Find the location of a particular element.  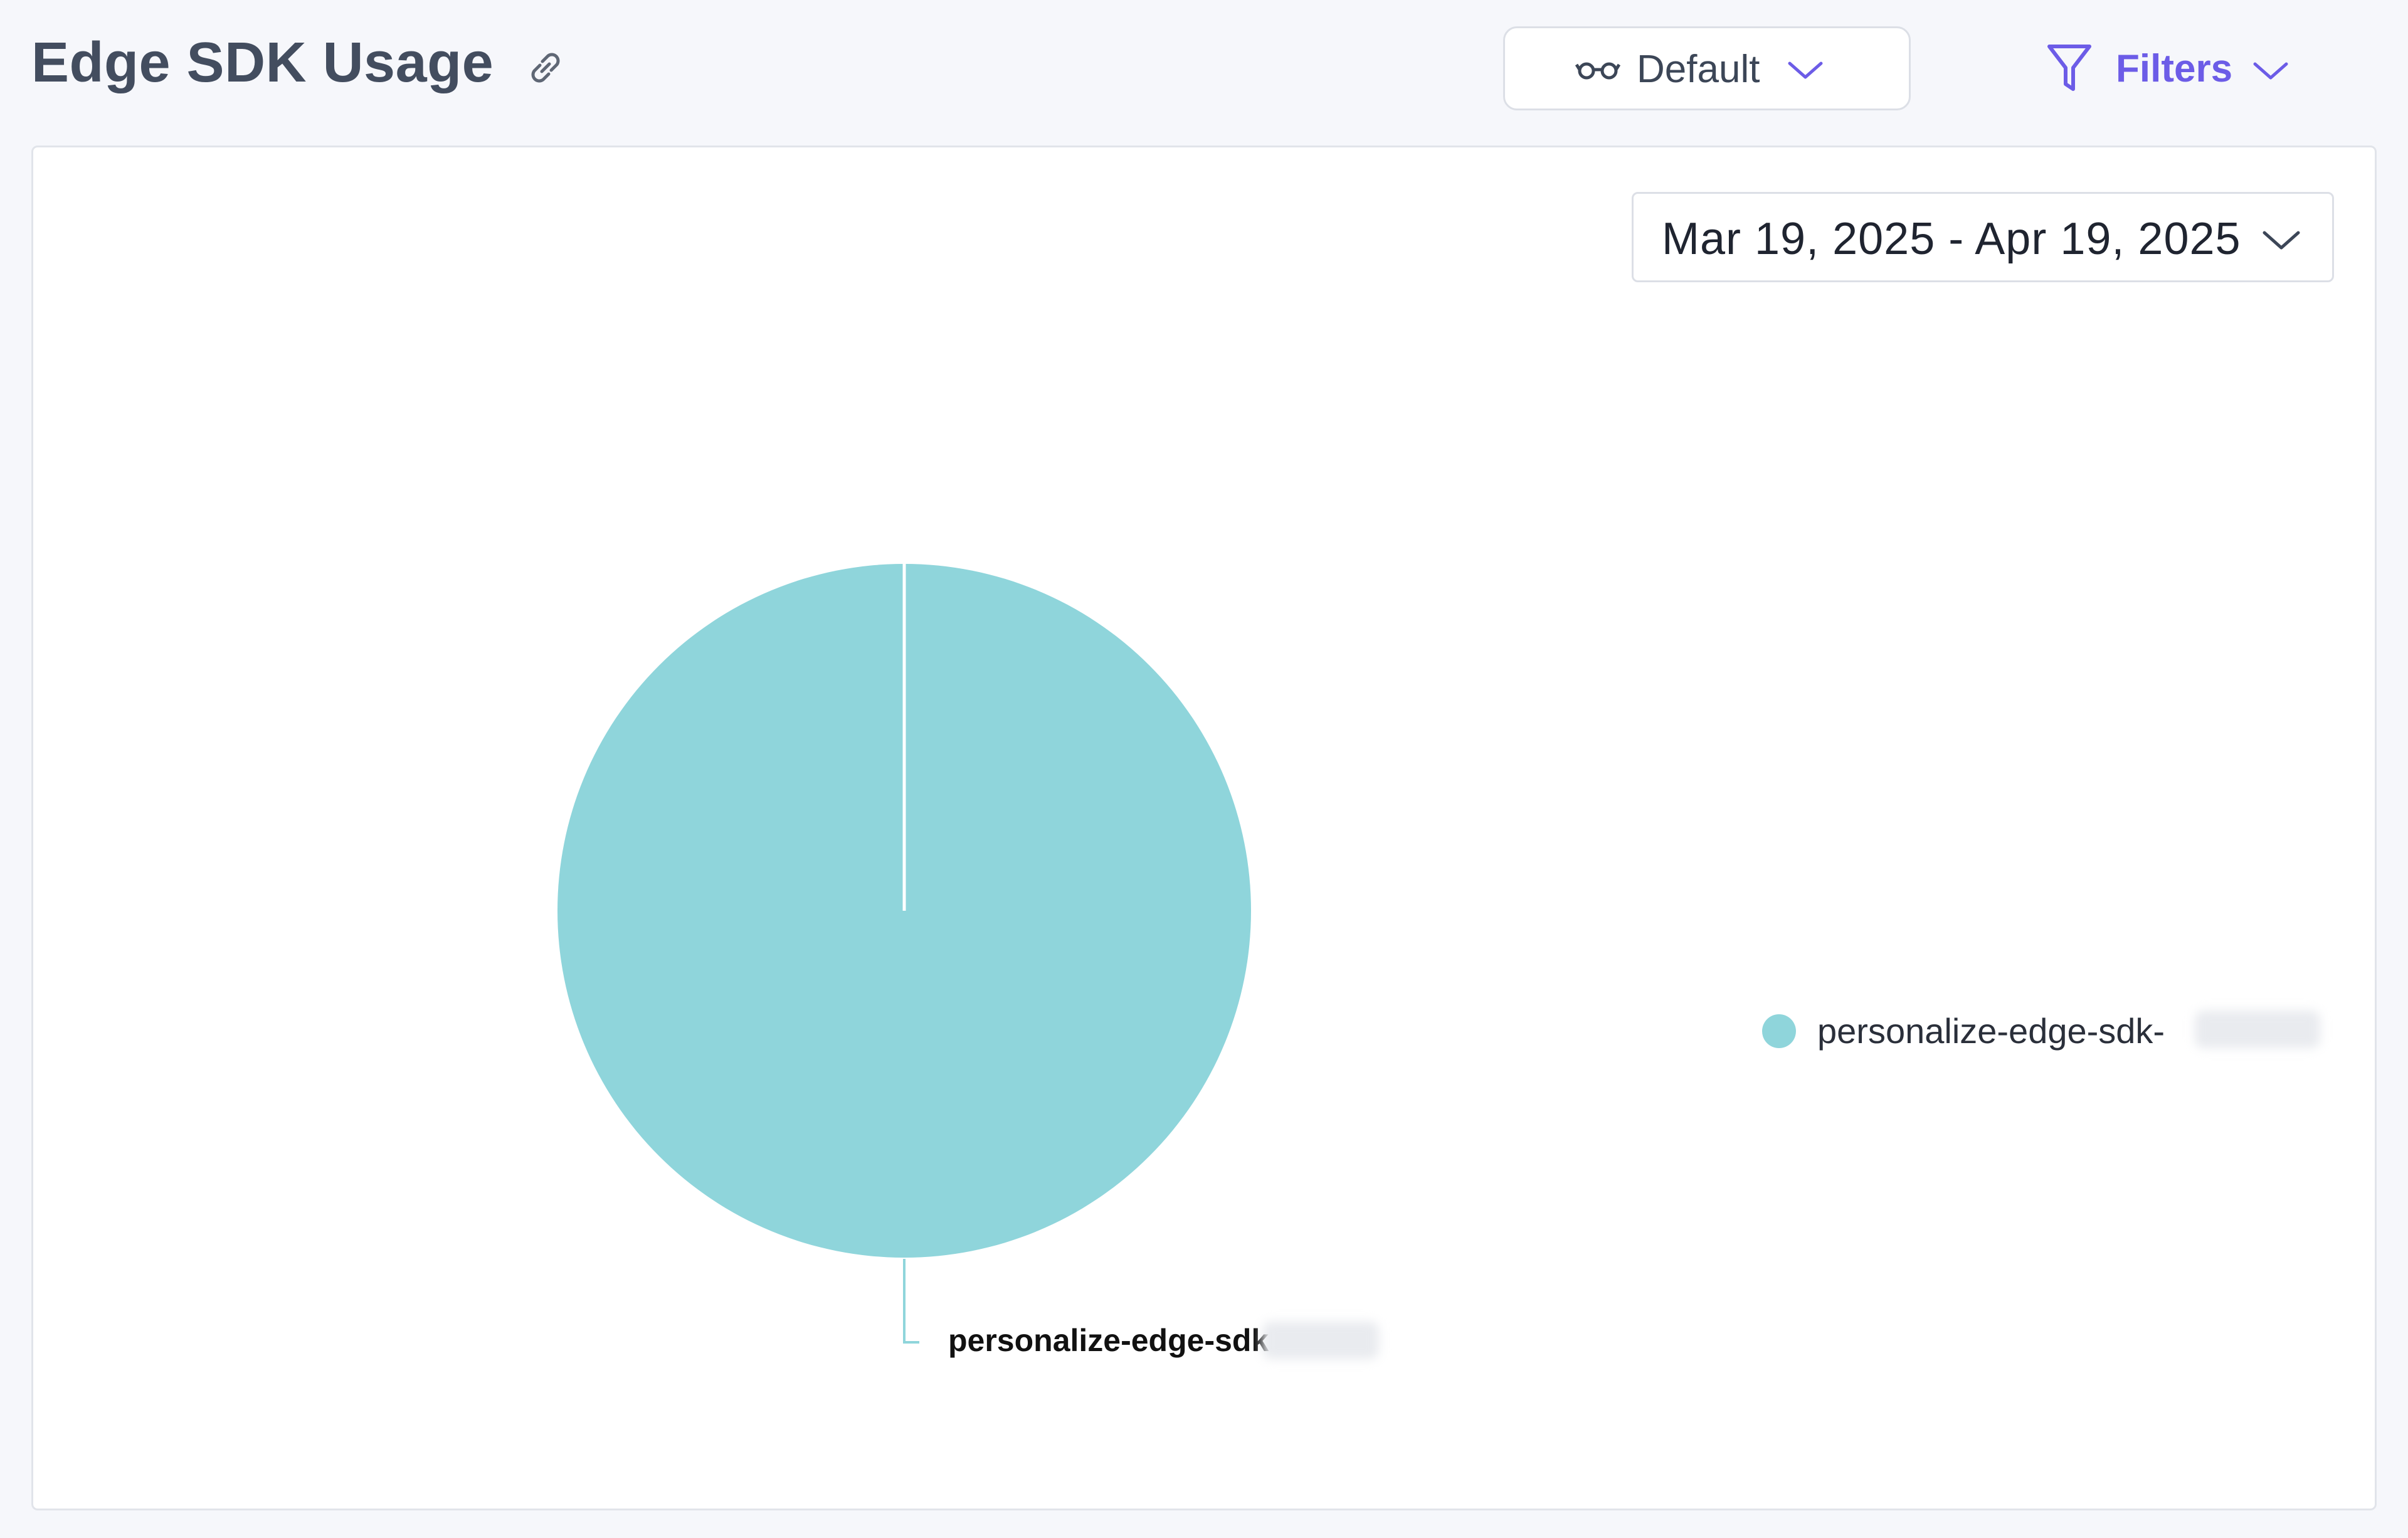

page-title: Edge SDK Usage is located at coordinates (262, 62).